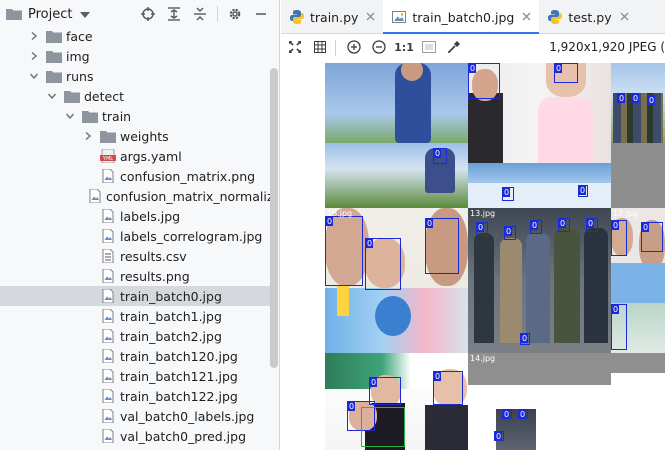  I want to click on tree-scrollbar, so click(274, 218).